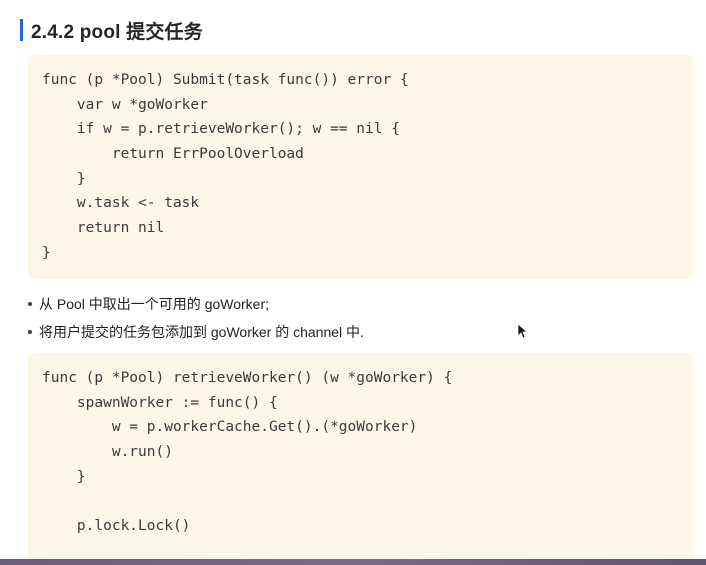 The height and width of the screenshot is (565, 706). What do you see at coordinates (21, 30) in the screenshot?
I see `heading-accent-bar` at bounding box center [21, 30].